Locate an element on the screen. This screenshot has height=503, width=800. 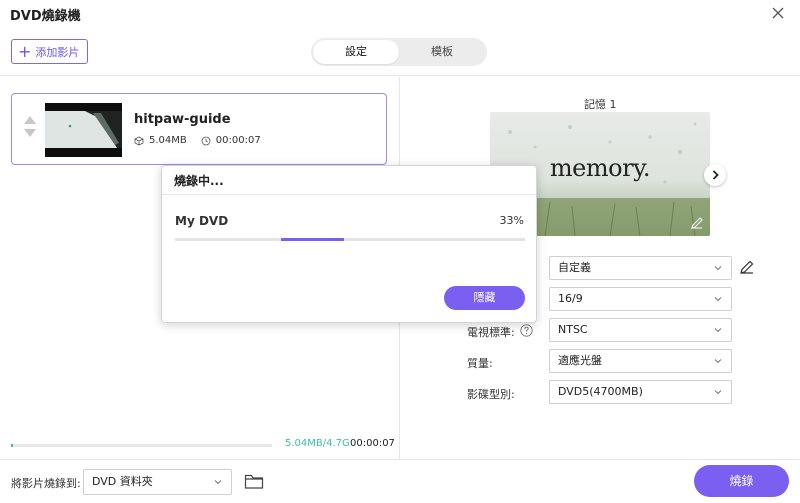
add-video-button: + 添加影片 is located at coordinates (49, 51).